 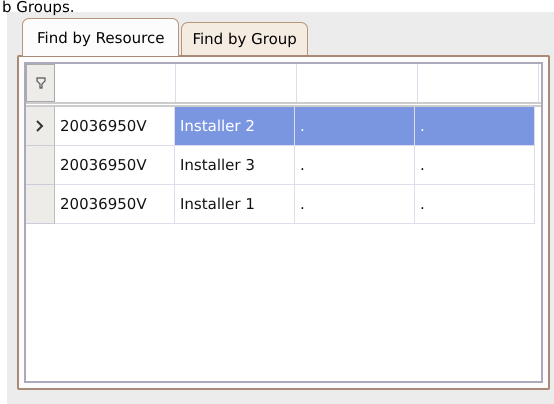 What do you see at coordinates (101, 37) in the screenshot?
I see `tab: Find by Resource` at bounding box center [101, 37].